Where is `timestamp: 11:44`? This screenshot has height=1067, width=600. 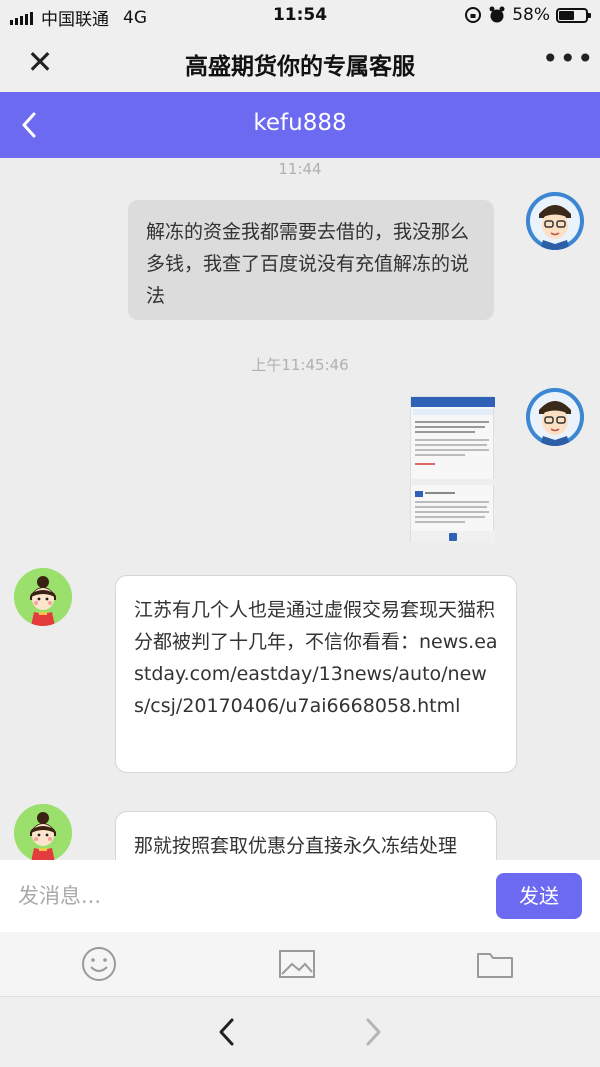 timestamp: 11:44 is located at coordinates (300, 169).